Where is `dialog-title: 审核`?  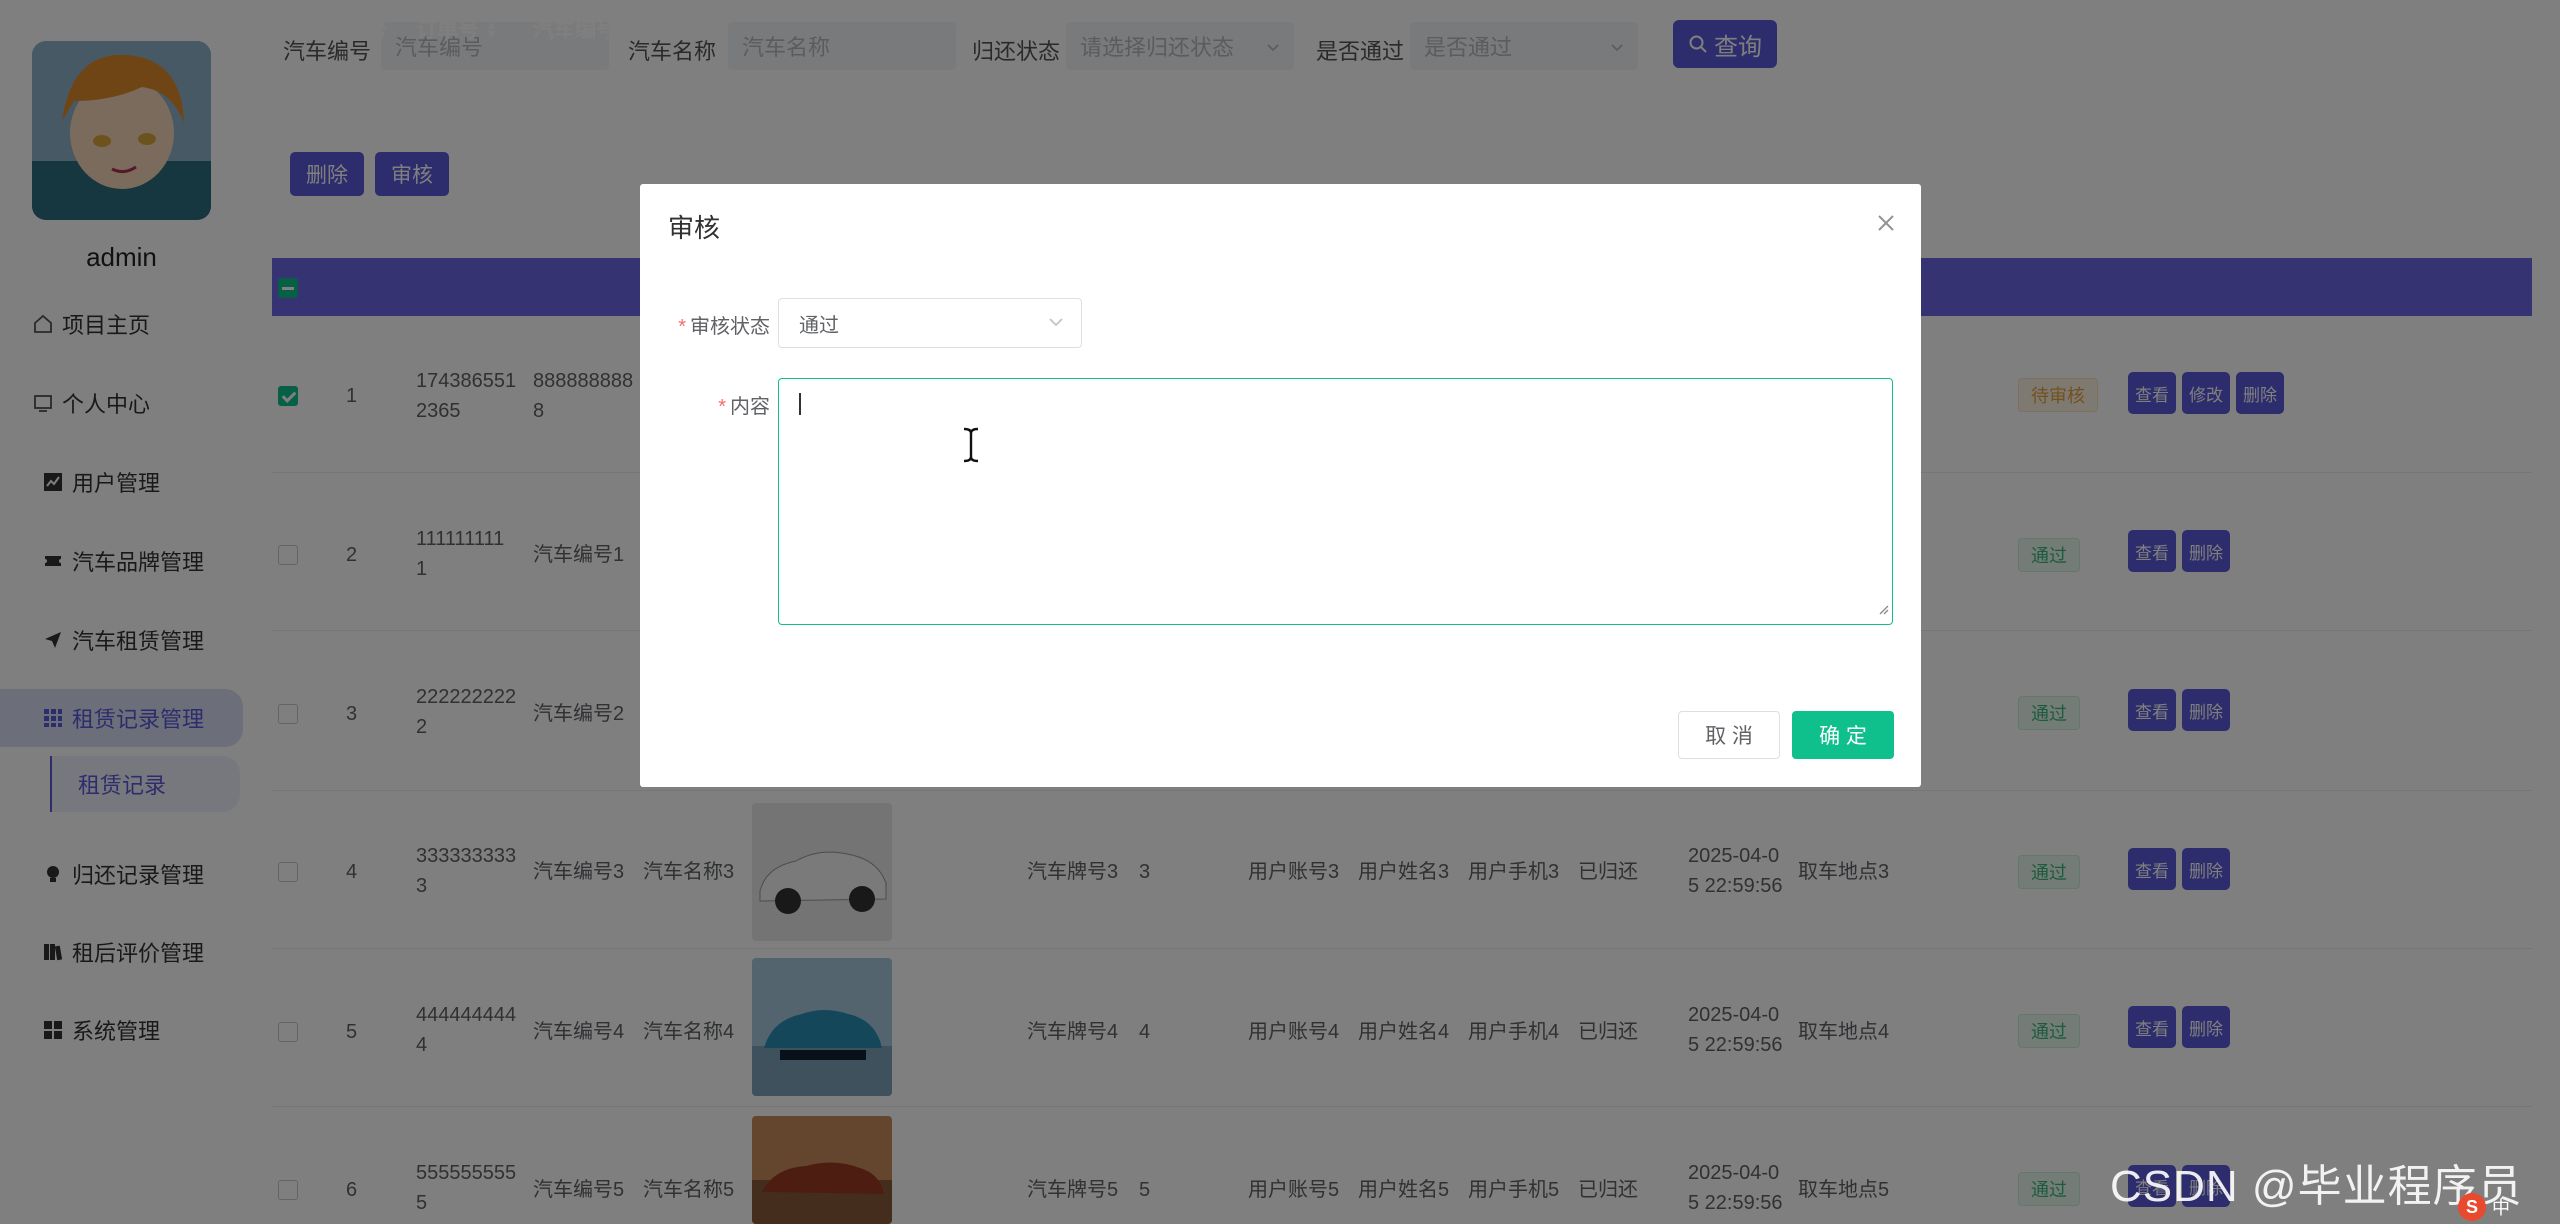
dialog-title: 审核 is located at coordinates (694, 228).